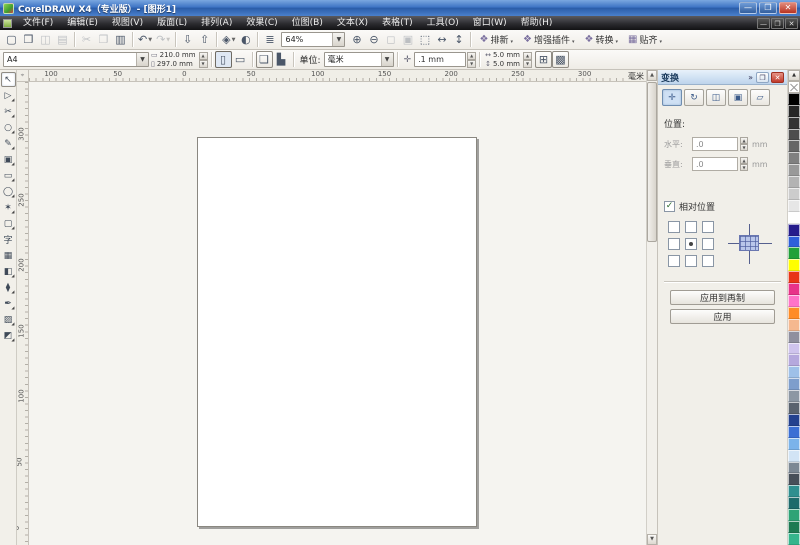 The width and height of the screenshot is (800, 545). Describe the element at coordinates (443, 23) in the screenshot. I see `menu-item-9: 工具(O)` at that location.